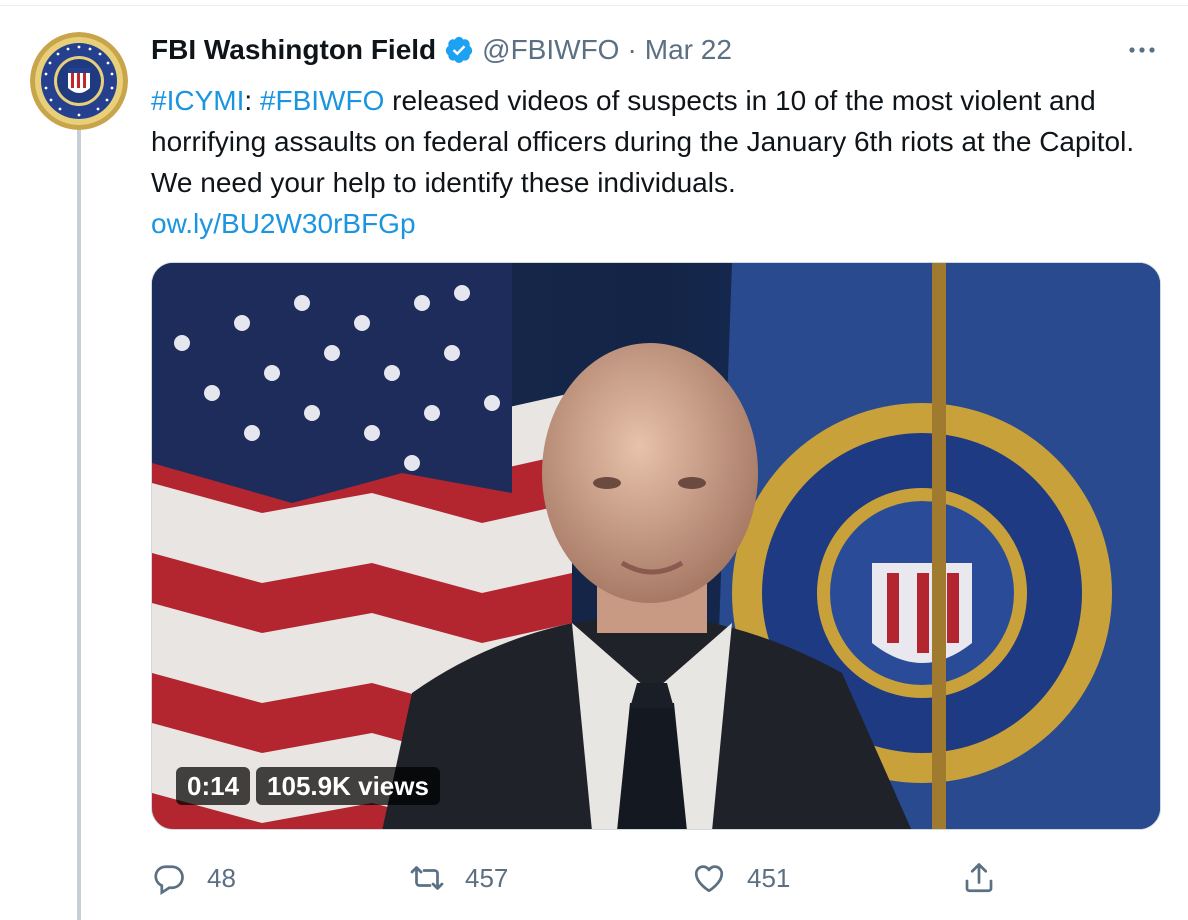  I want to click on profile-avatar, so click(79, 81).